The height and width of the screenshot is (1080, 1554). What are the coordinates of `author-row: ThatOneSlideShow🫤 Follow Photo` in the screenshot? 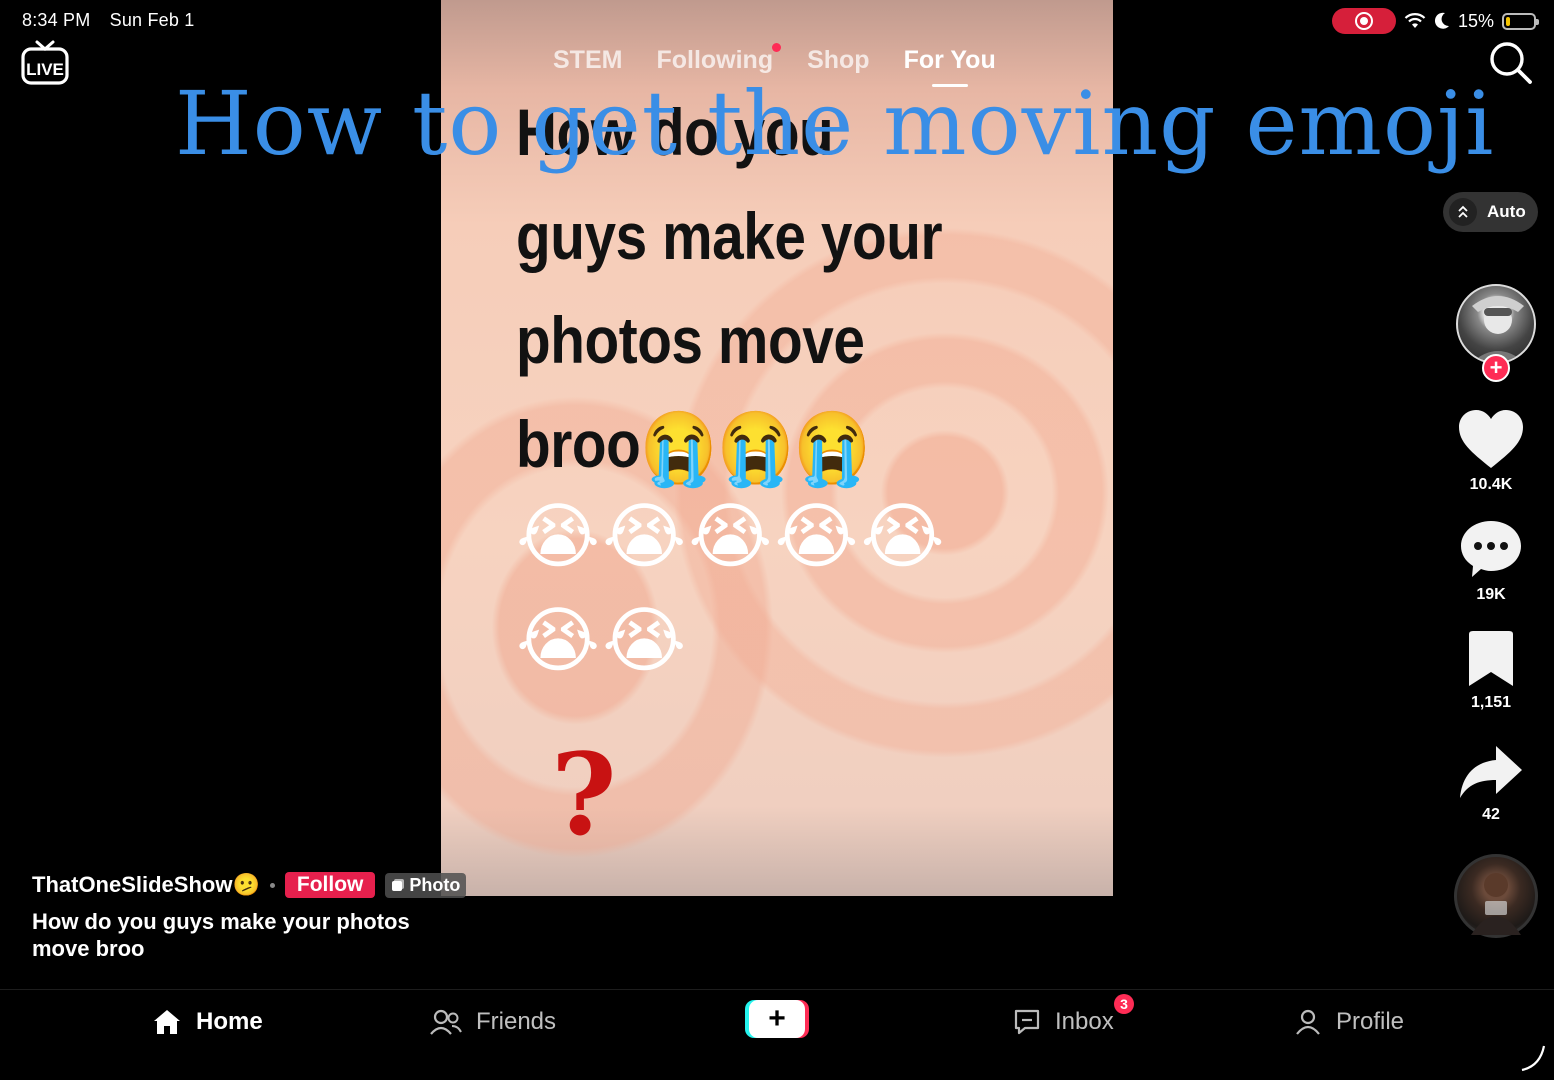 It's located at (249, 885).